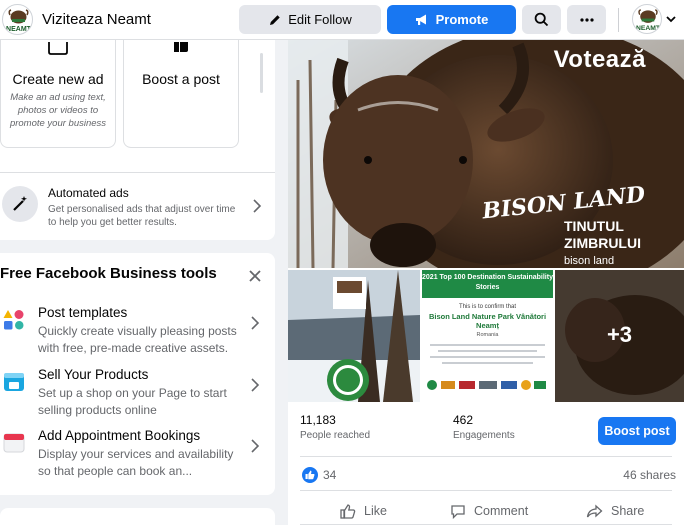 This screenshot has width=684, height=525. I want to click on promote-button: Promote, so click(451, 19).